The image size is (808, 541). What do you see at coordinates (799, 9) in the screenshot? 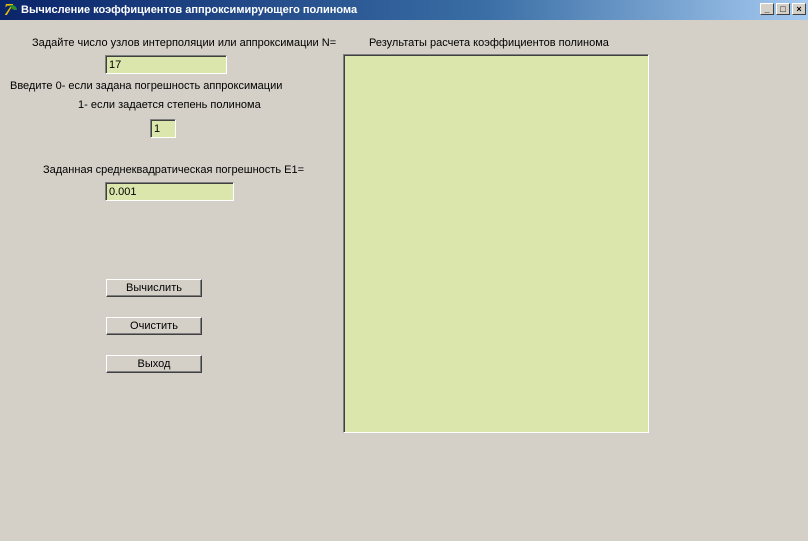
I see `close-button: ×` at bounding box center [799, 9].